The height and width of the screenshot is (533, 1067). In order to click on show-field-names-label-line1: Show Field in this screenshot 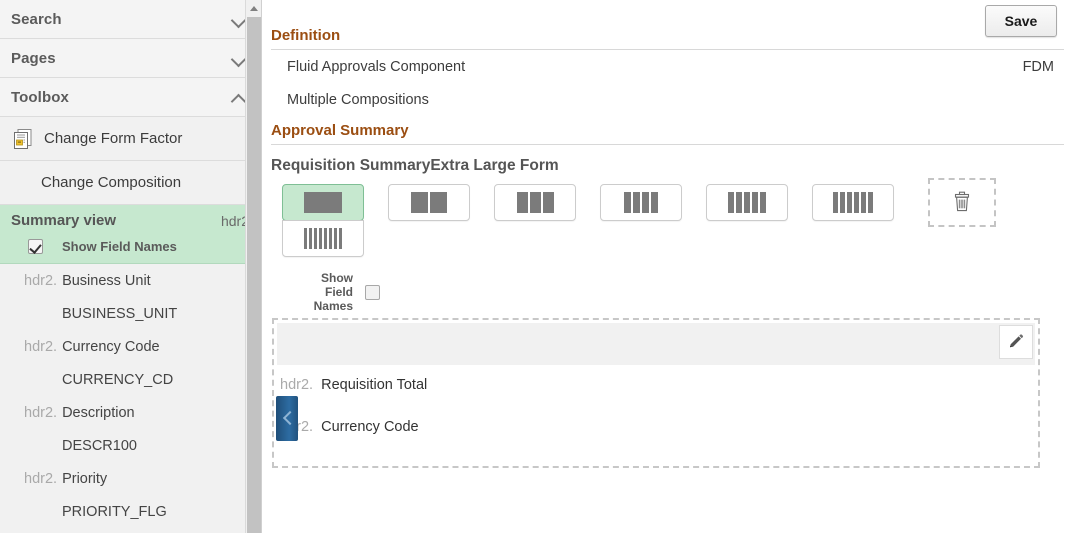, I will do `click(337, 285)`.